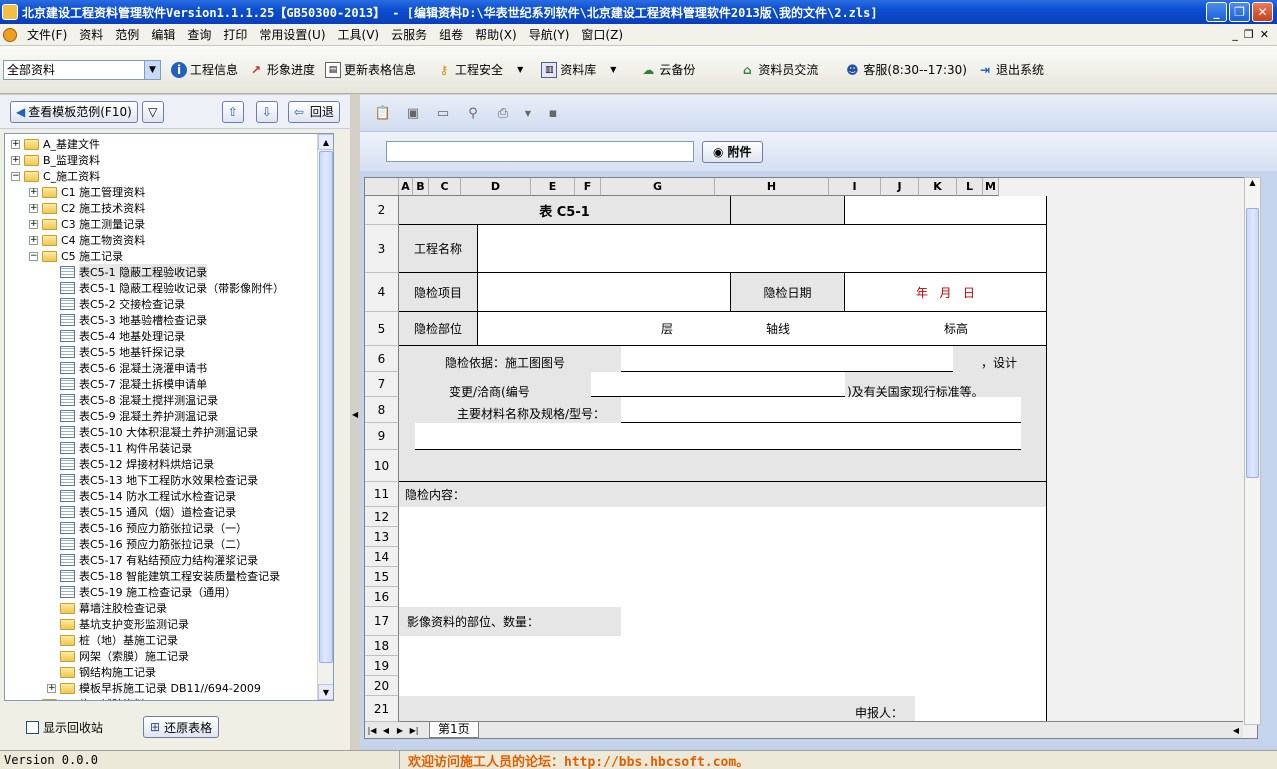  What do you see at coordinates (454, 730) in the screenshot?
I see `sheet-tab-page1: 第1页` at bounding box center [454, 730].